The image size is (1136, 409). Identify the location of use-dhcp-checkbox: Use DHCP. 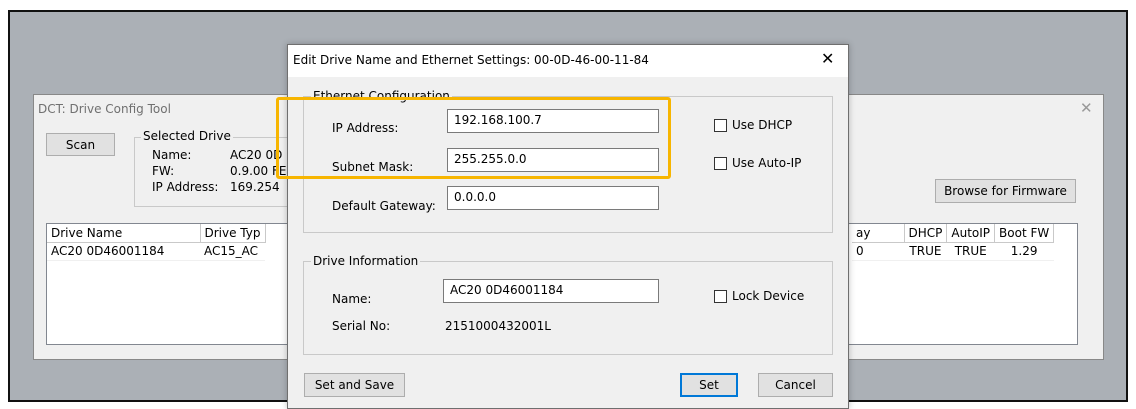
(753, 125).